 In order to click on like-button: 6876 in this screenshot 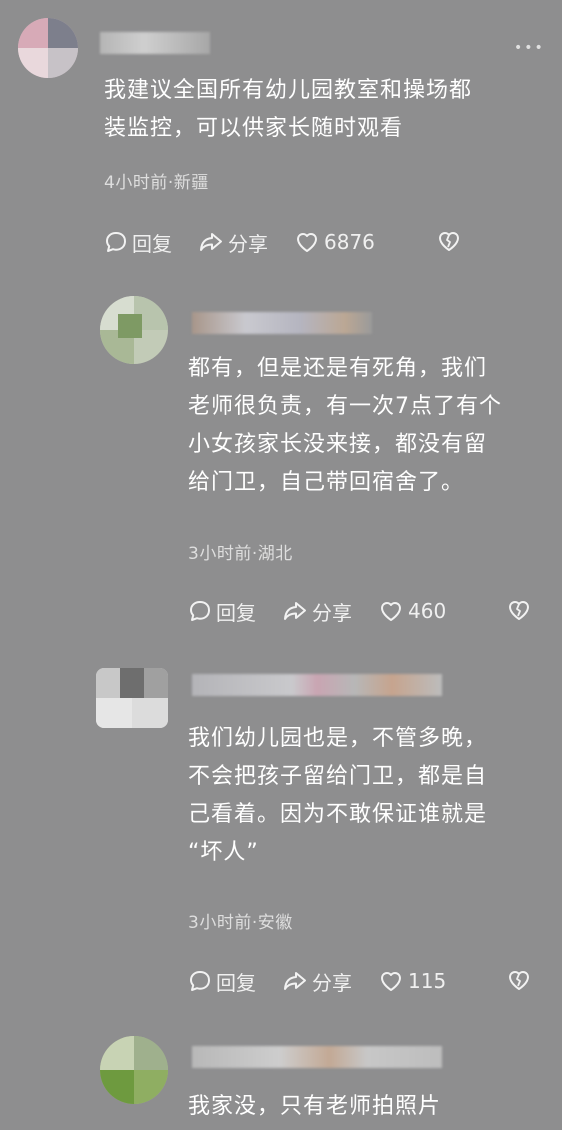, I will do `click(334, 242)`.